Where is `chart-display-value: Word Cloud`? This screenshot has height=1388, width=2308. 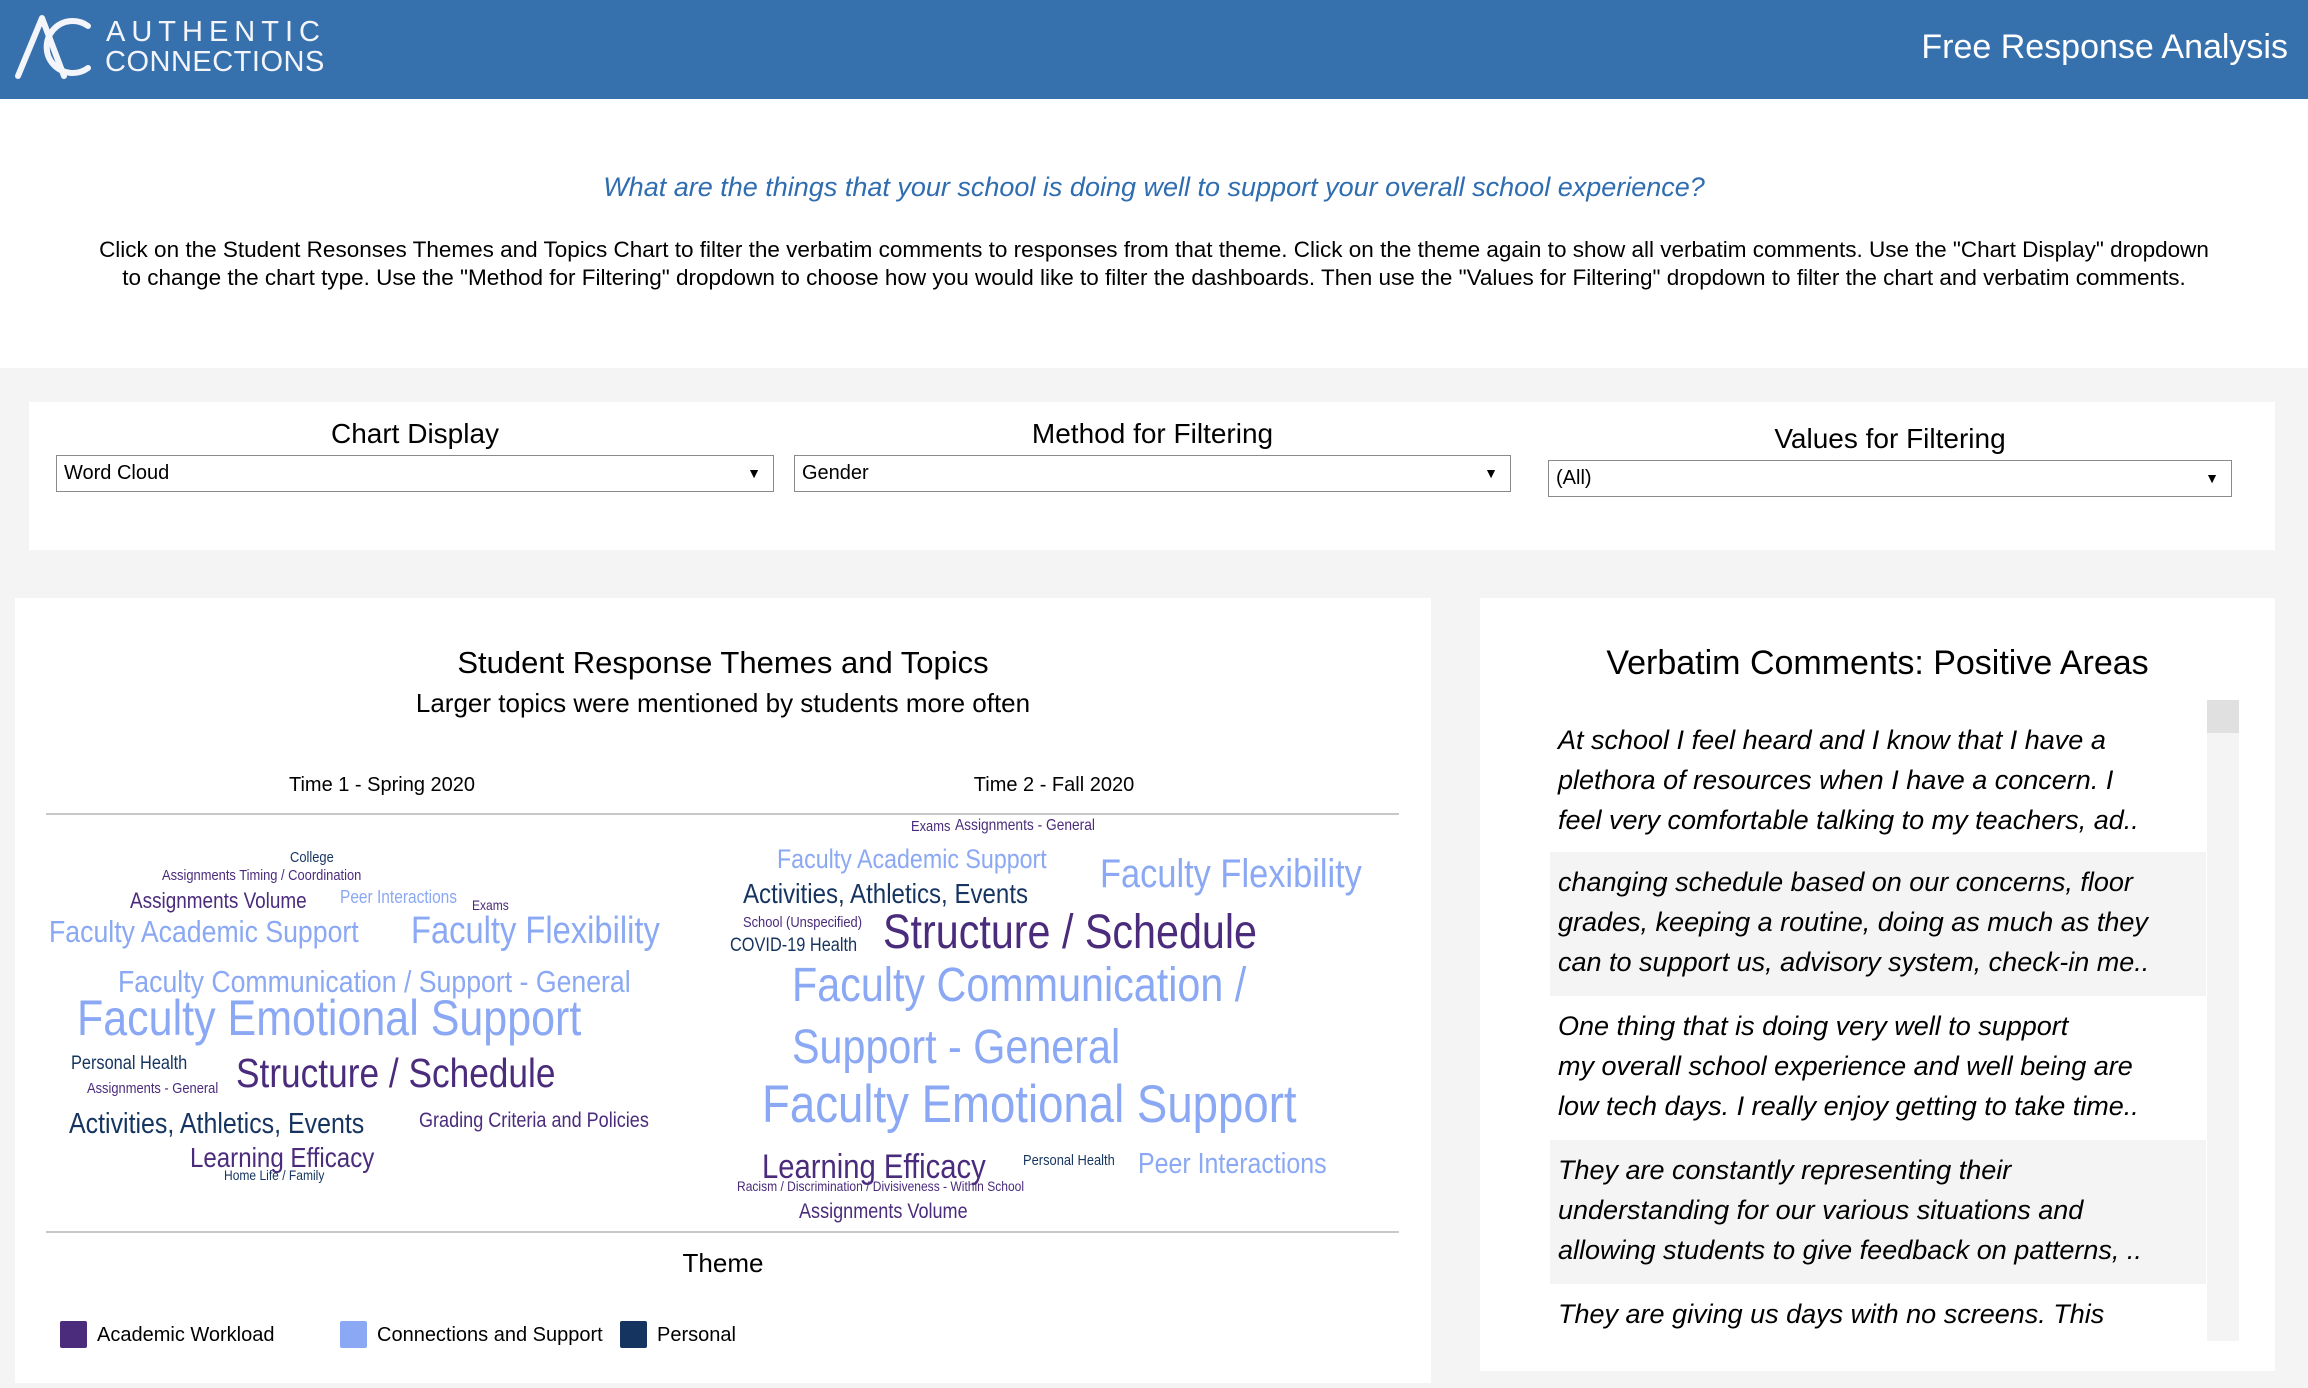 chart-display-value: Word Cloud is located at coordinates (117, 473).